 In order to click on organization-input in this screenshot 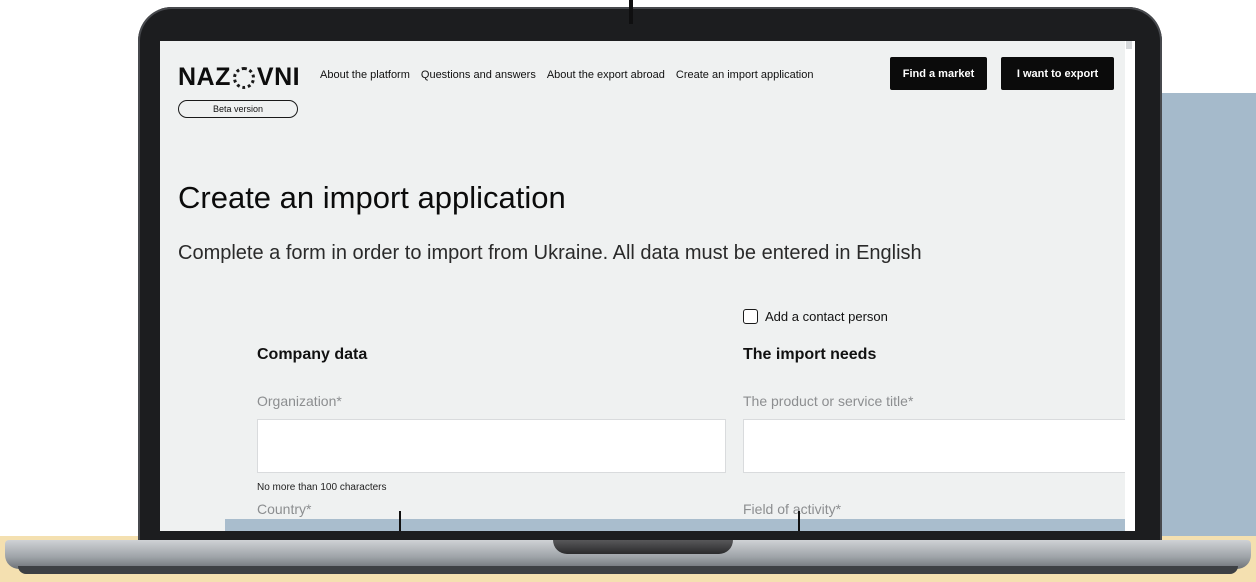, I will do `click(491, 446)`.